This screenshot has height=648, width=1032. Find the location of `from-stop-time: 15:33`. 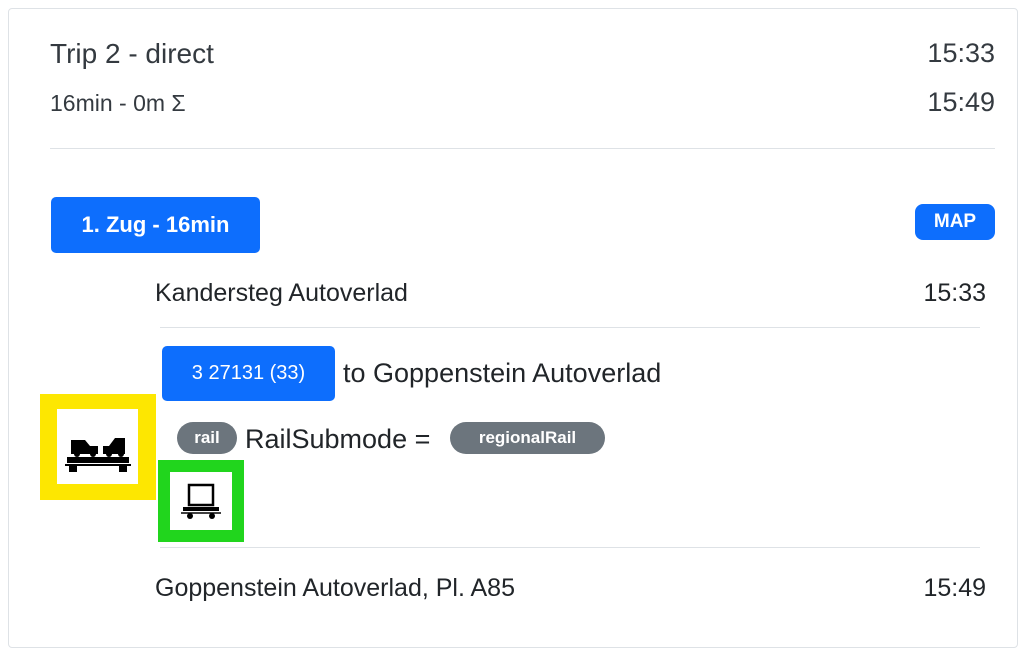

from-stop-time: 15:33 is located at coordinates (954, 293).